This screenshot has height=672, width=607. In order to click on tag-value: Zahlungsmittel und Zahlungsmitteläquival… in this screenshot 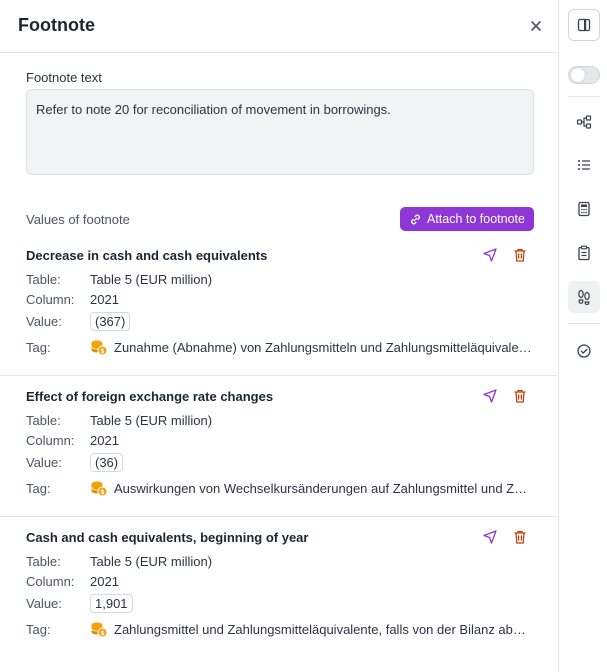, I will do `click(324, 629)`.